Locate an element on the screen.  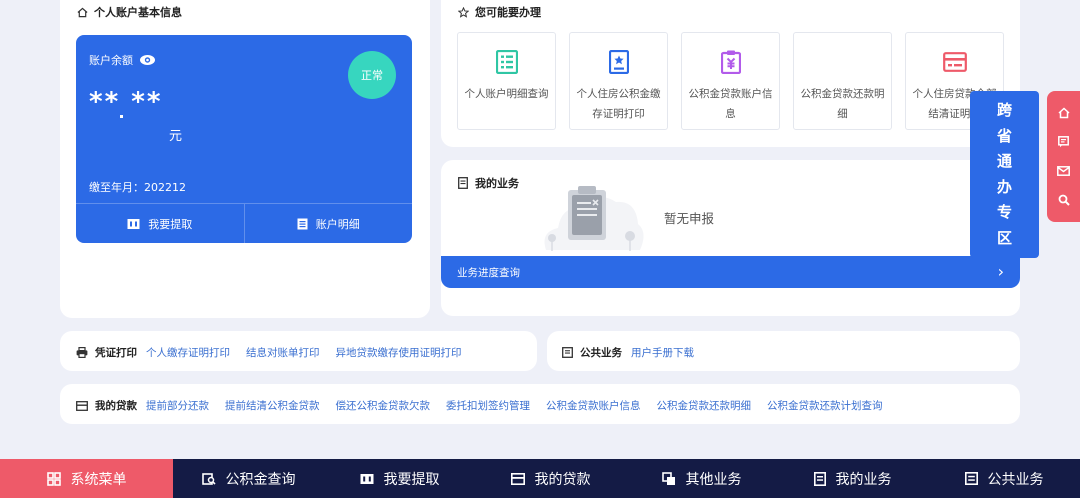
query-icon is located at coordinates (208, 479).